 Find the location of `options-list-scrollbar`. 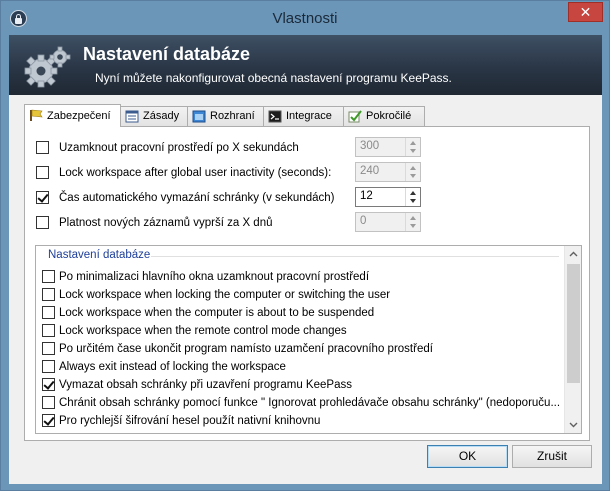

options-list-scrollbar is located at coordinates (572, 339).